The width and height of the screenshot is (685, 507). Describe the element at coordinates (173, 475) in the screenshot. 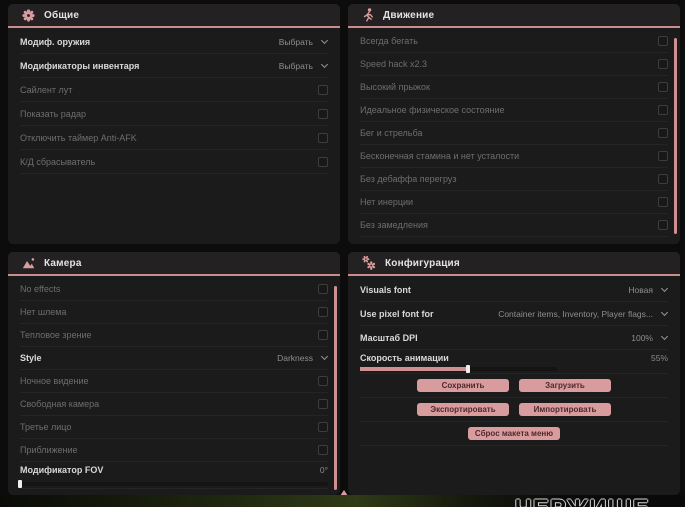

I see `setting-row: Модификатор FOV 0°` at that location.